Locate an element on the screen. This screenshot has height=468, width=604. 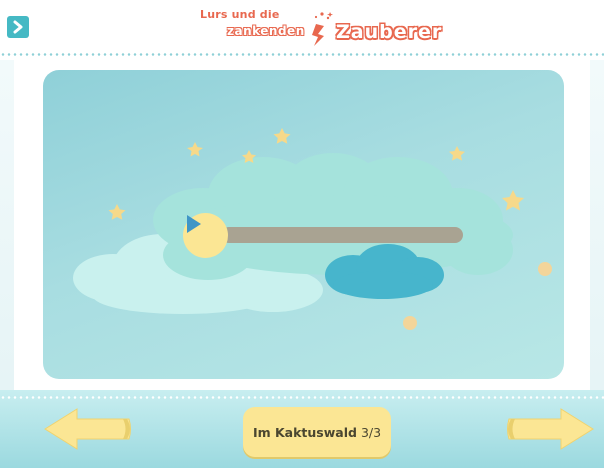
play-button is located at coordinates (205, 235).